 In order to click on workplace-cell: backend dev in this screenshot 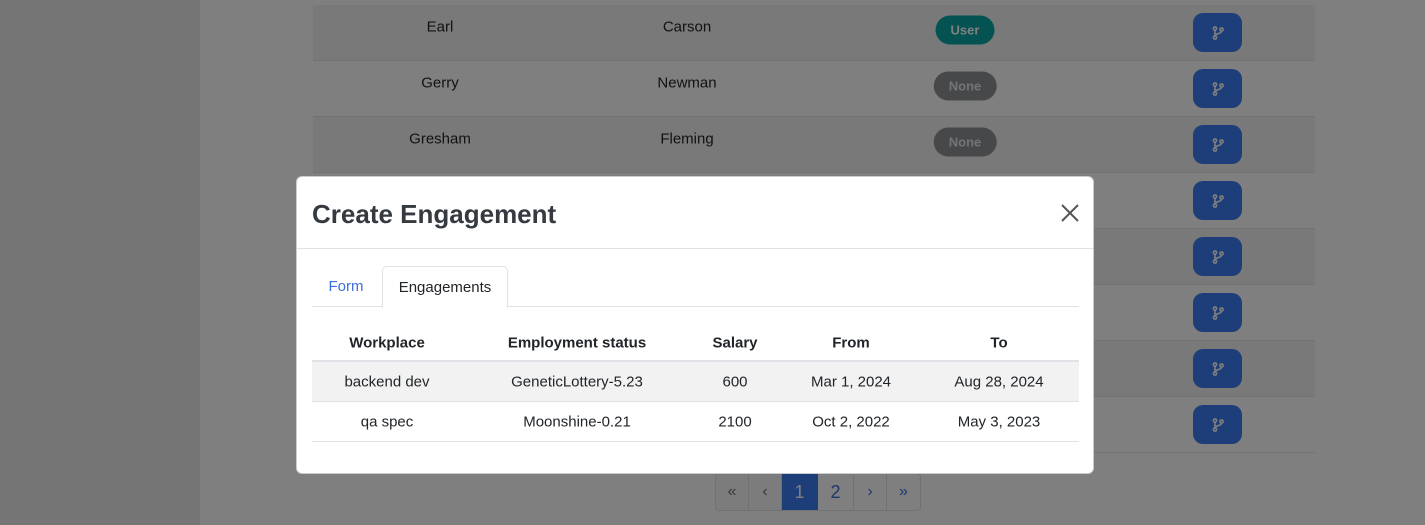, I will do `click(387, 382)`.